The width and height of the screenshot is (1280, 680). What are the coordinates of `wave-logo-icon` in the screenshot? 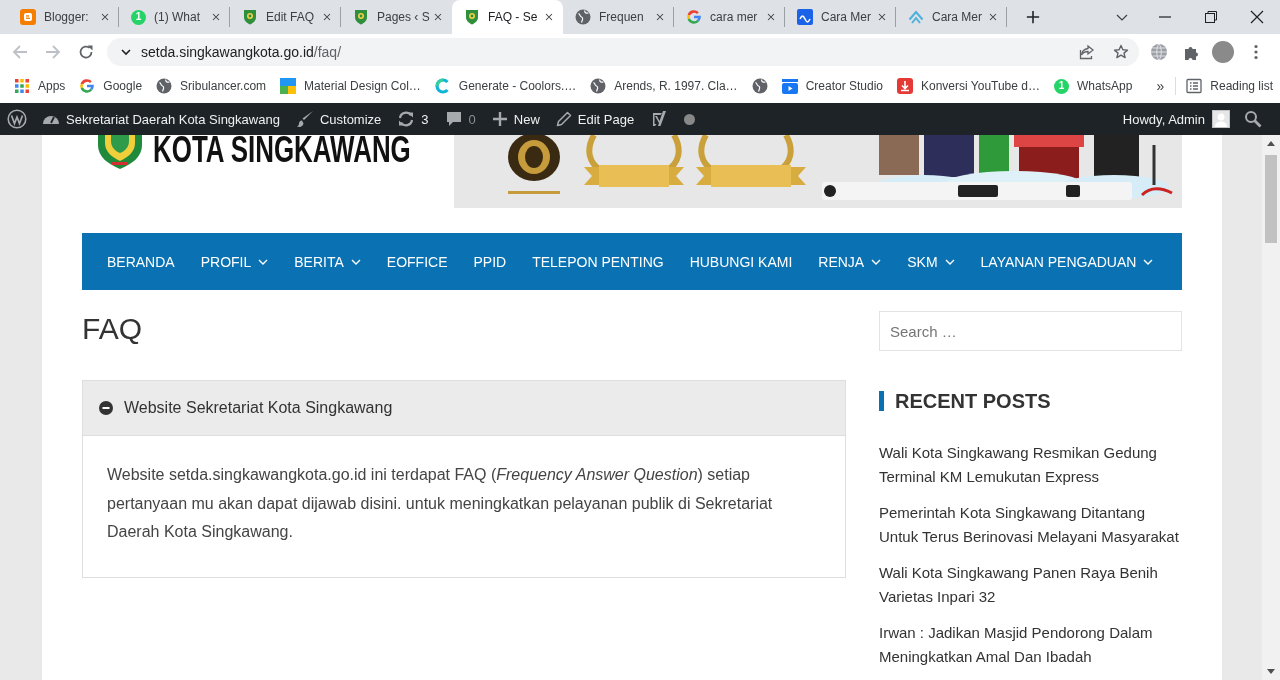 It's located at (805, 17).